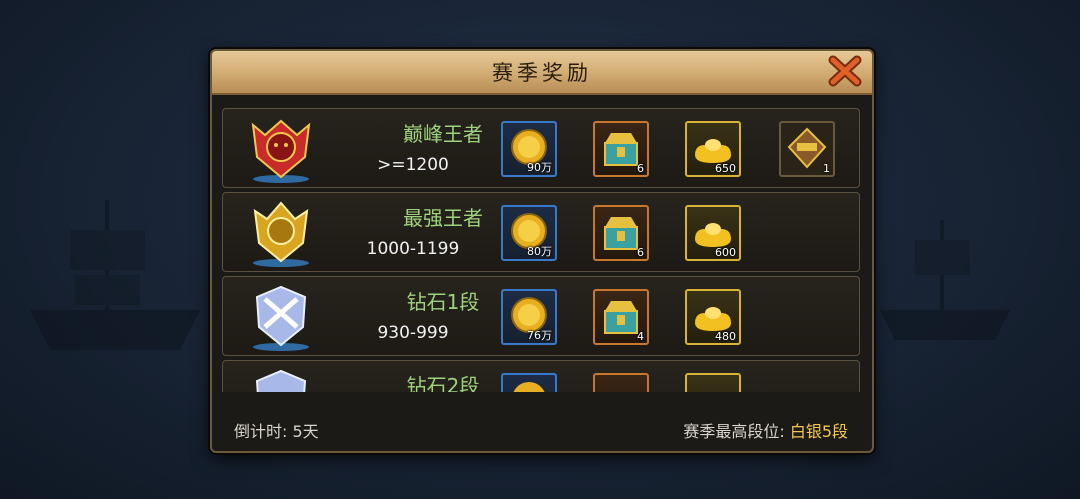 This screenshot has height=499, width=1080. What do you see at coordinates (826, 168) in the screenshot?
I see `reward-quantity: 1` at bounding box center [826, 168].